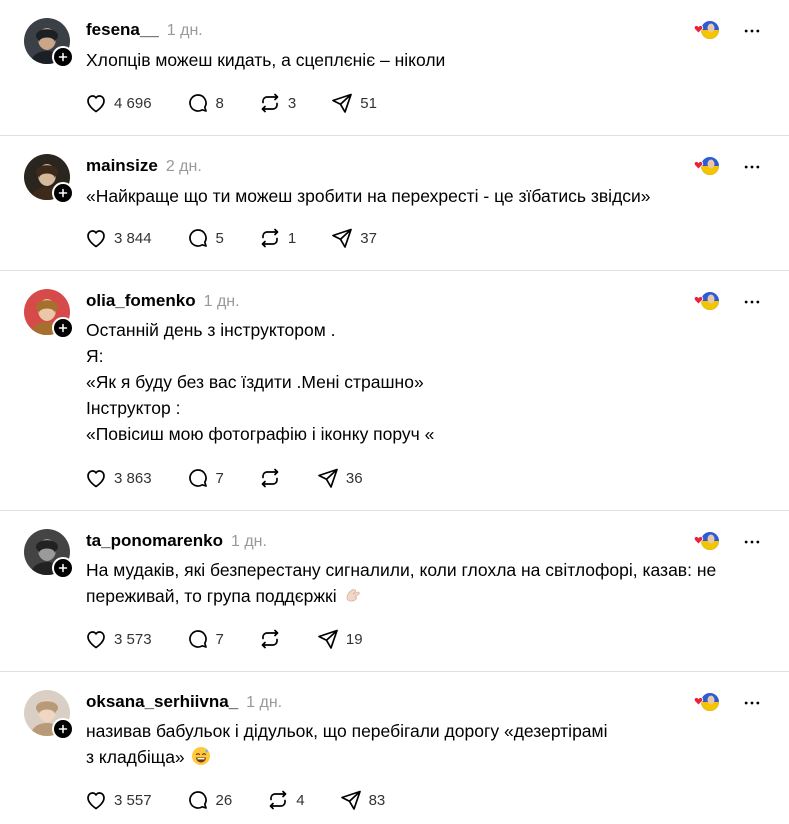 This screenshot has height=824, width=789. What do you see at coordinates (201, 759) in the screenshot?
I see `sweat-smile-emoji` at bounding box center [201, 759].